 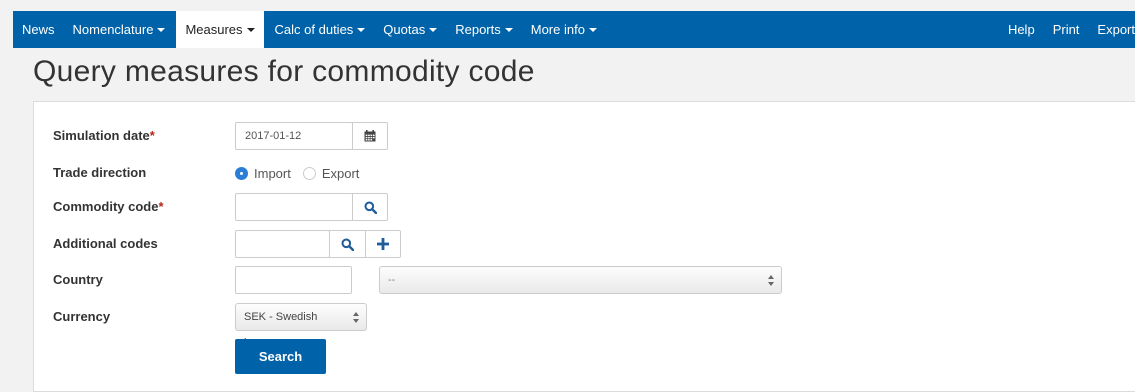 I want to click on additional-codes-label: Additional codes, so click(x=105, y=243).